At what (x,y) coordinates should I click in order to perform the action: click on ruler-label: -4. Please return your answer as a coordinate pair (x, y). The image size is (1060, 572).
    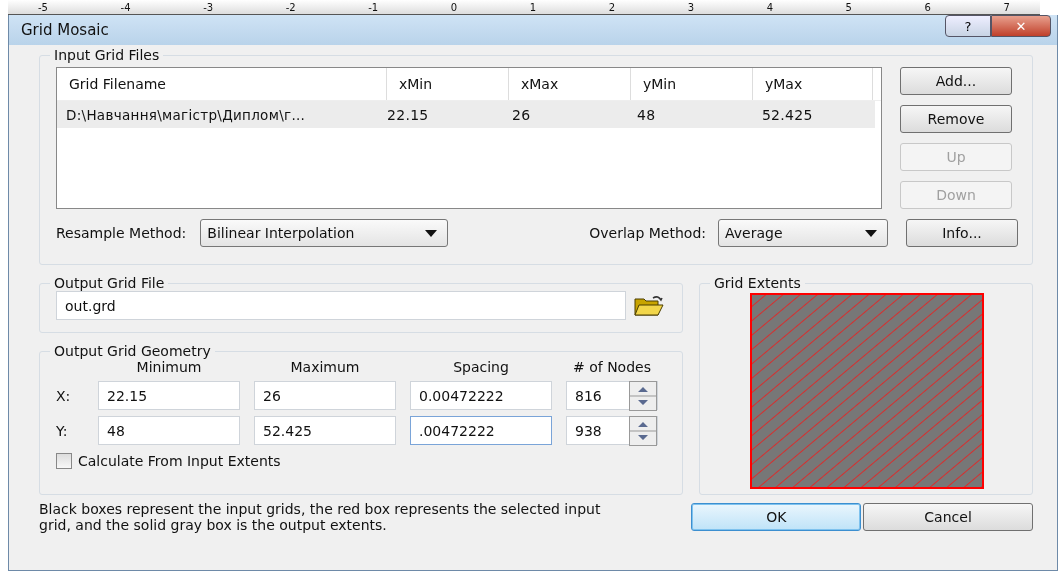
    Looking at the image, I should click on (125, 8).